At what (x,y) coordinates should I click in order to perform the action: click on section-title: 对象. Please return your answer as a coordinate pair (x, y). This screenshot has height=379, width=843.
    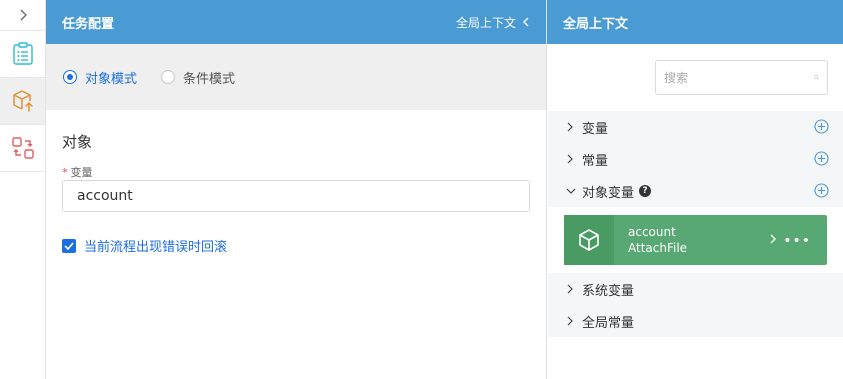
    Looking at the image, I should click on (77, 142).